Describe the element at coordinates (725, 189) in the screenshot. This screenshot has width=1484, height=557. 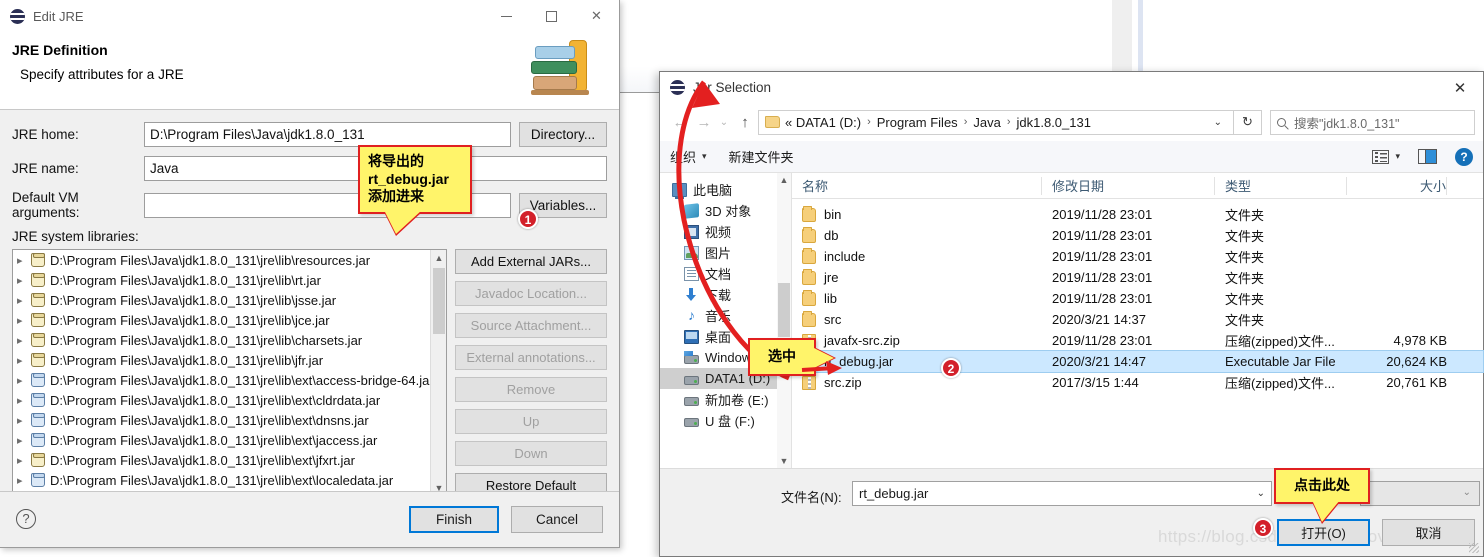
I see `sidebar-item-此电脑: 此电脑` at that location.